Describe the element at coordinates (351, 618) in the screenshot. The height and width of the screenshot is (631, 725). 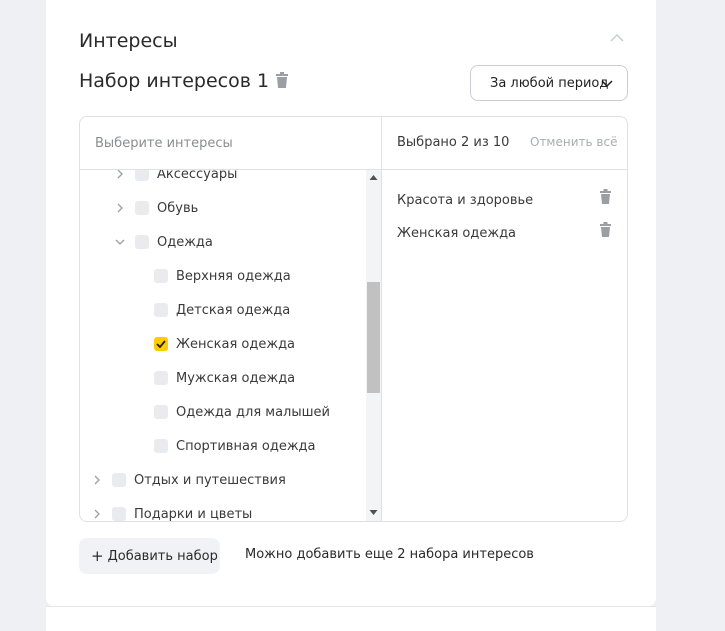
I see `next-section` at that location.